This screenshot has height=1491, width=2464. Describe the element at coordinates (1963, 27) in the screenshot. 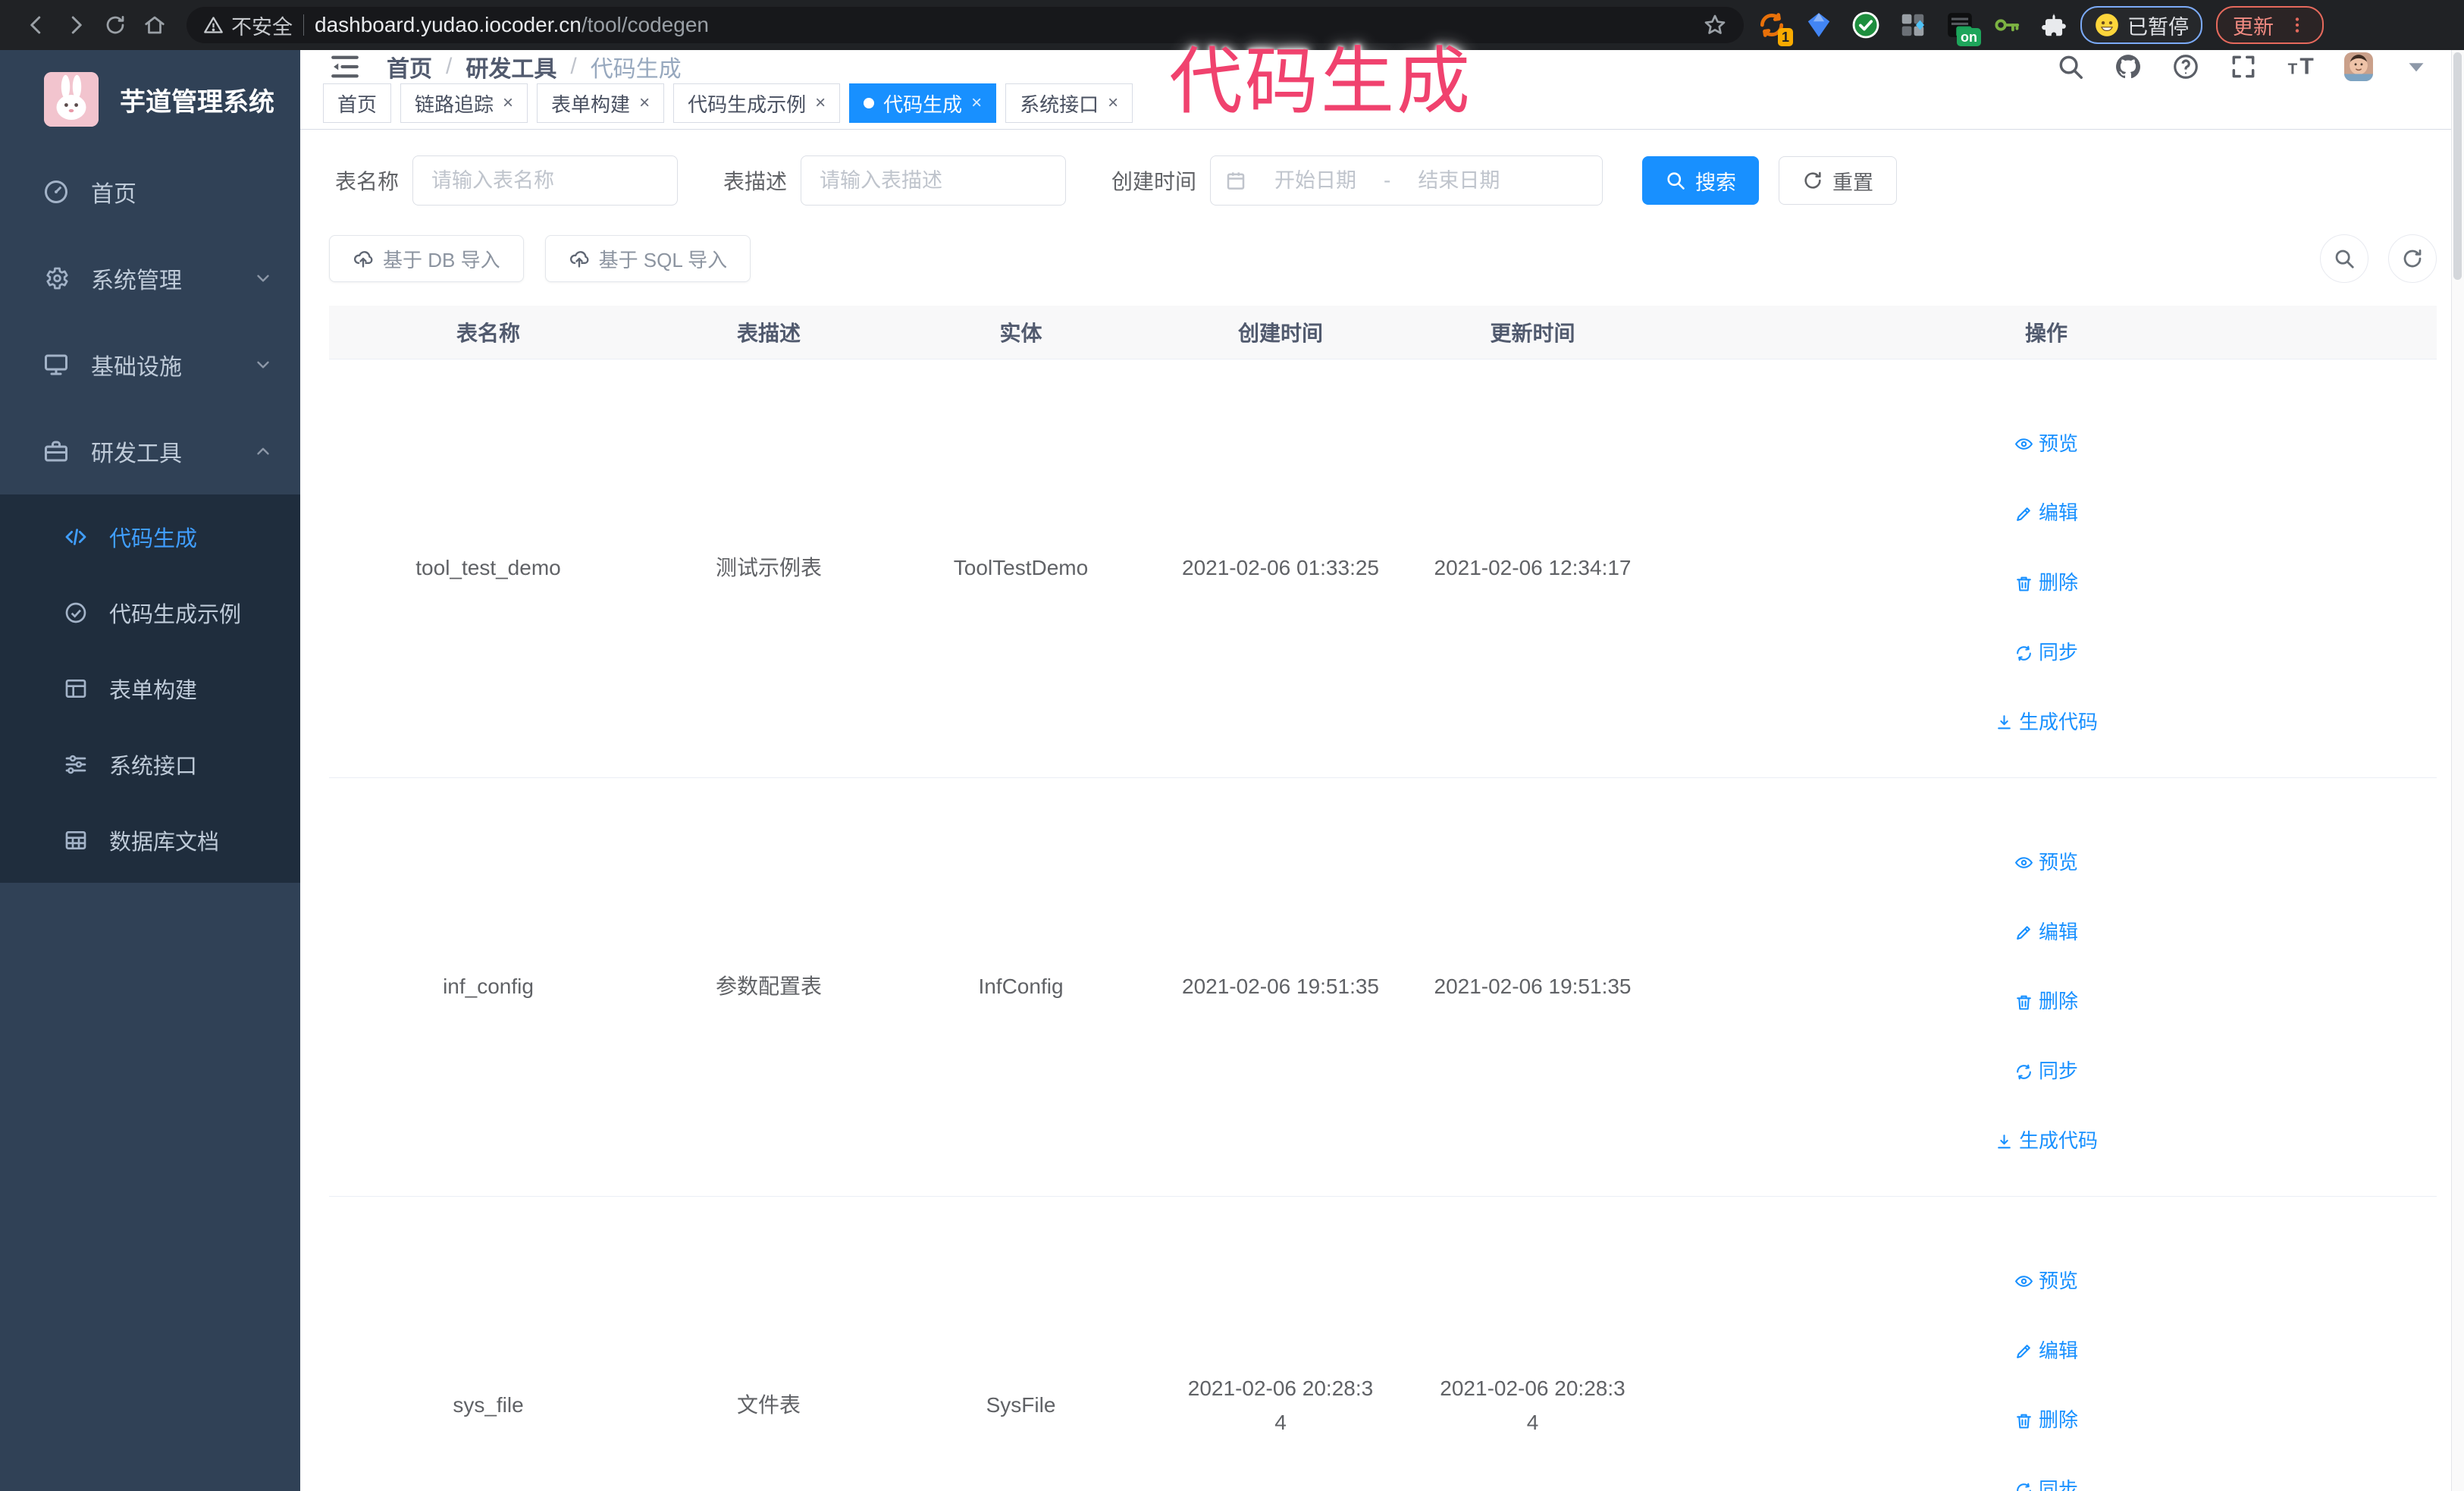

I see `extension-button: on on` at that location.